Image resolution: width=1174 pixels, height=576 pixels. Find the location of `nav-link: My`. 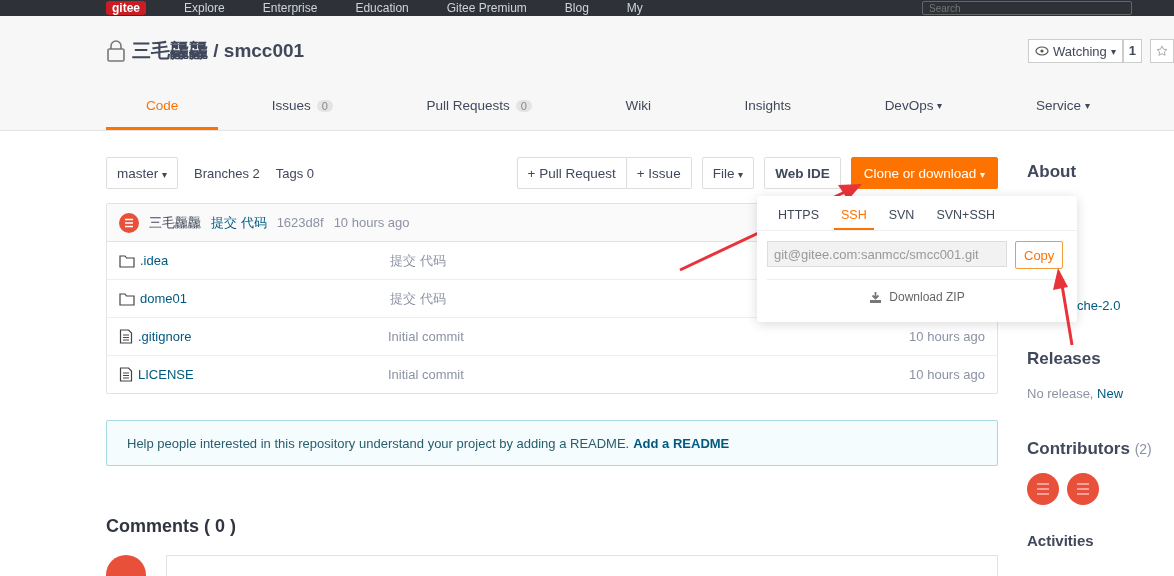

nav-link: My is located at coordinates (634, 8).